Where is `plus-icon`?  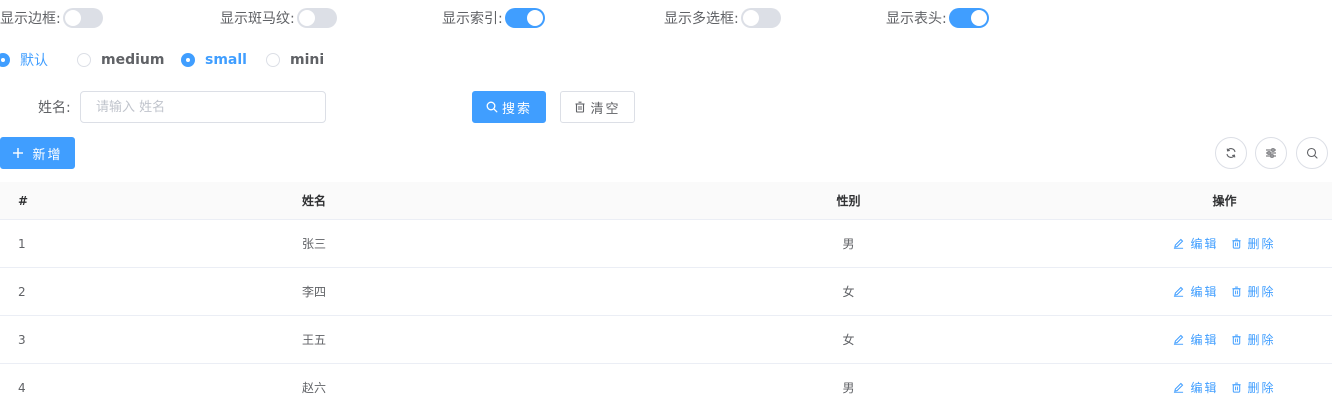
plus-icon is located at coordinates (18, 153).